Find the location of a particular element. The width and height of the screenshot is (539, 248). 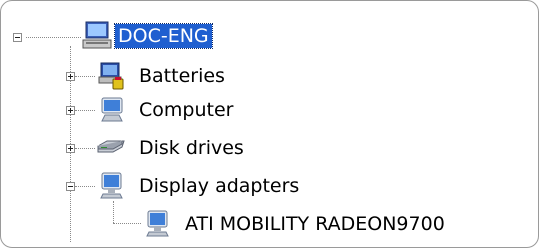

computer-icon is located at coordinates (111, 110).